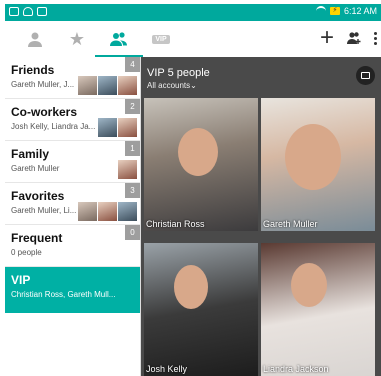 The height and width of the screenshot is (376, 381). What do you see at coordinates (38, 196) in the screenshot?
I see `group-name: Favorites` at bounding box center [38, 196].